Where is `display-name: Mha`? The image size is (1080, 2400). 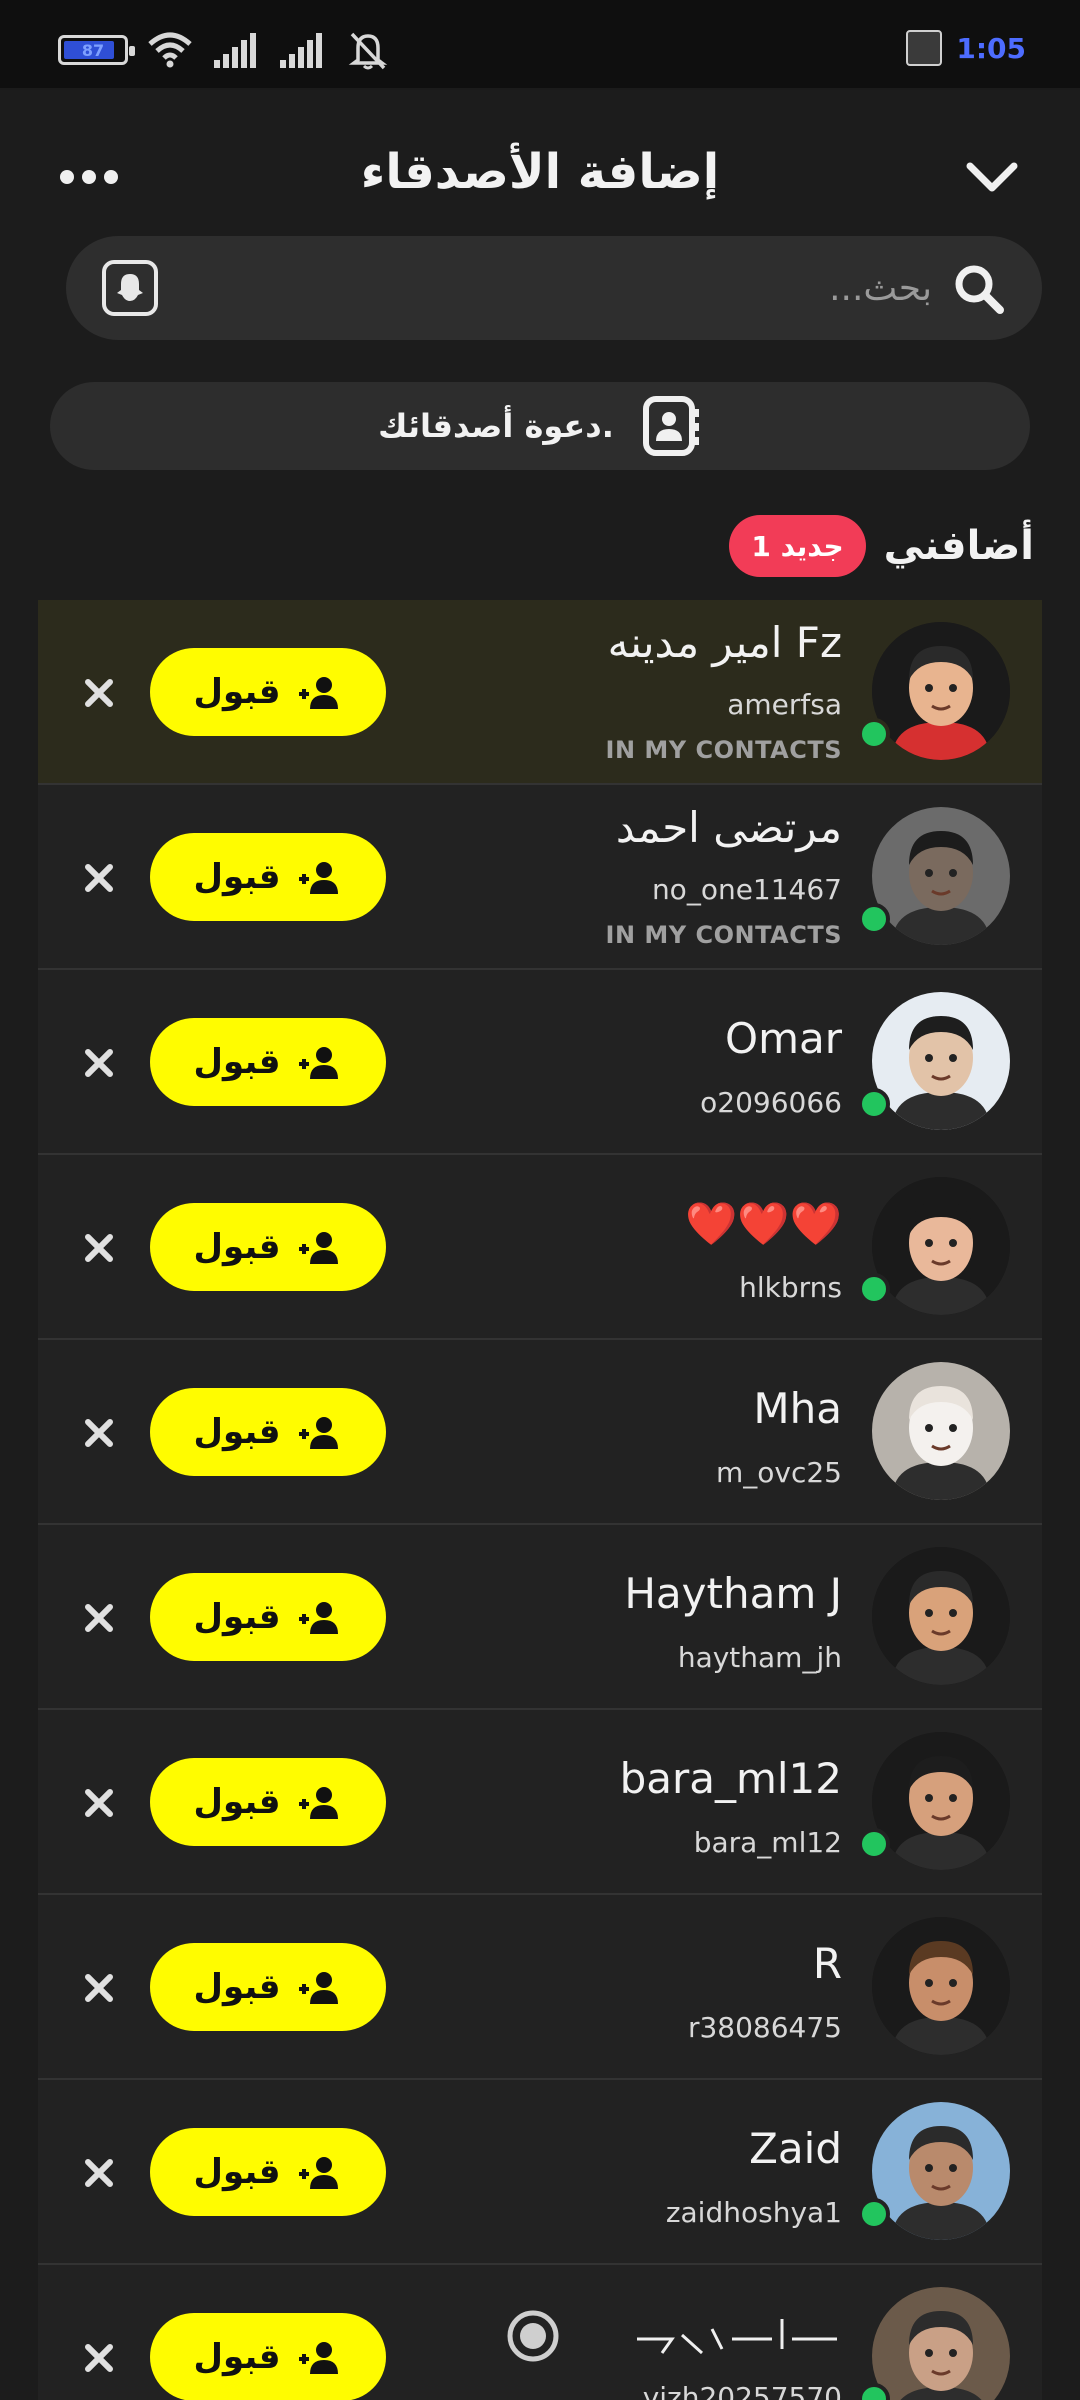 display-name: Mha is located at coordinates (797, 1408).